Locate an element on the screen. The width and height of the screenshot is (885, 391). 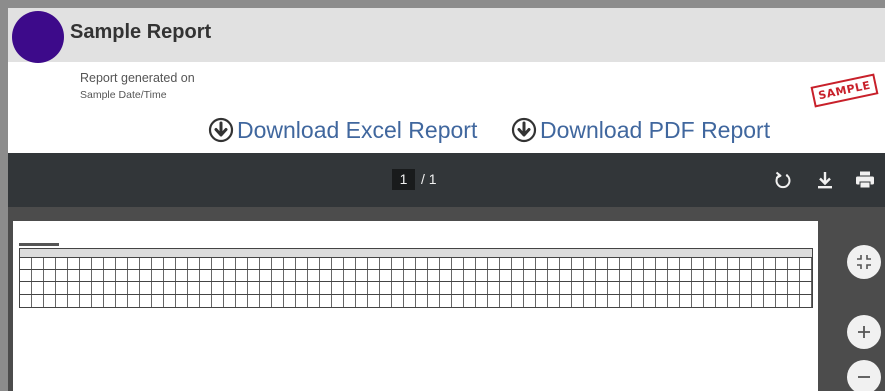
page-title: Sample Report is located at coordinates (141, 32).